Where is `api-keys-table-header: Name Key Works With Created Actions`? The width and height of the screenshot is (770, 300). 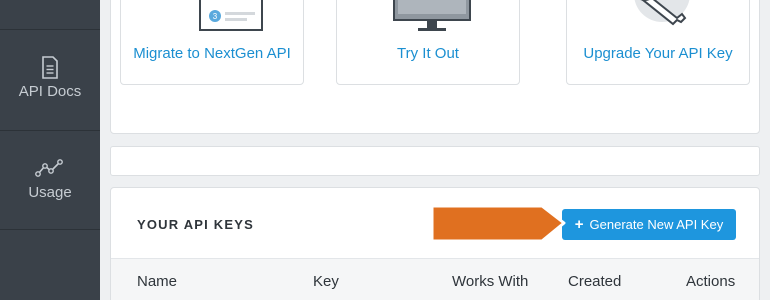 api-keys-table-header: Name Key Works With Created Actions is located at coordinates (435, 279).